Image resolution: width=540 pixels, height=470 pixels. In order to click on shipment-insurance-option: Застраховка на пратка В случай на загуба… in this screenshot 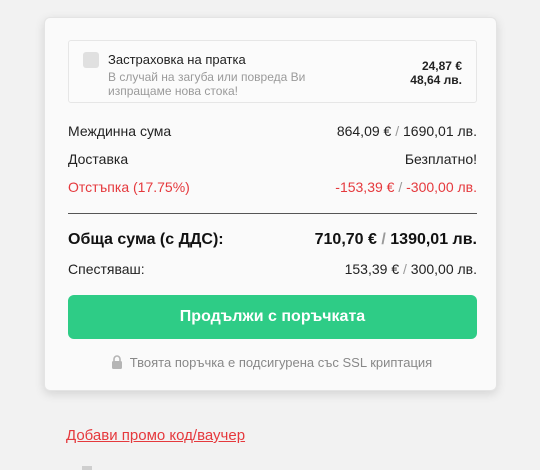, I will do `click(272, 71)`.